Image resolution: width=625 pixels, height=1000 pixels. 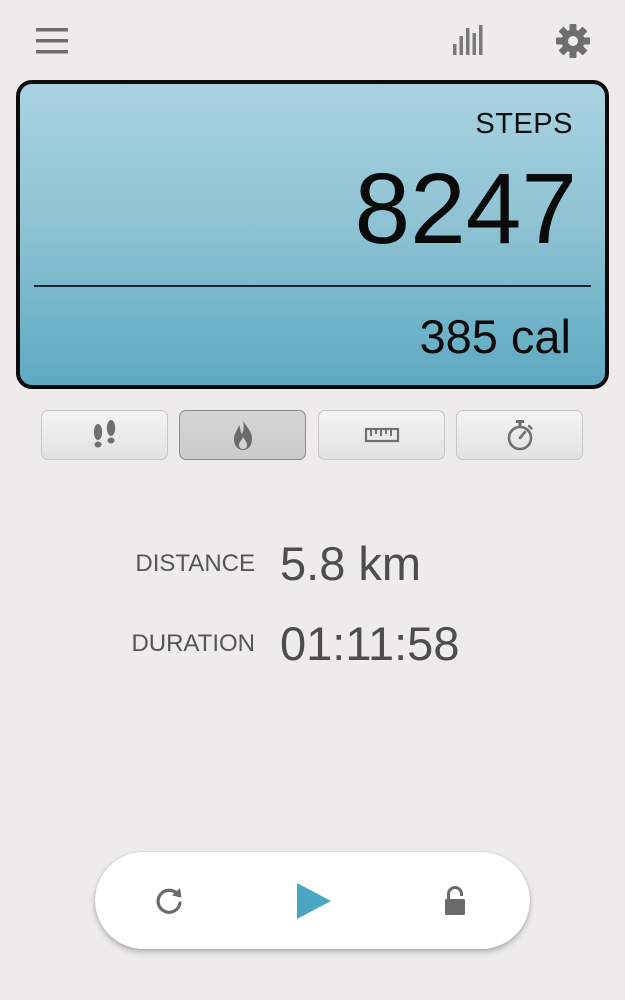 I want to click on bar-chart-icon, so click(x=469, y=40).